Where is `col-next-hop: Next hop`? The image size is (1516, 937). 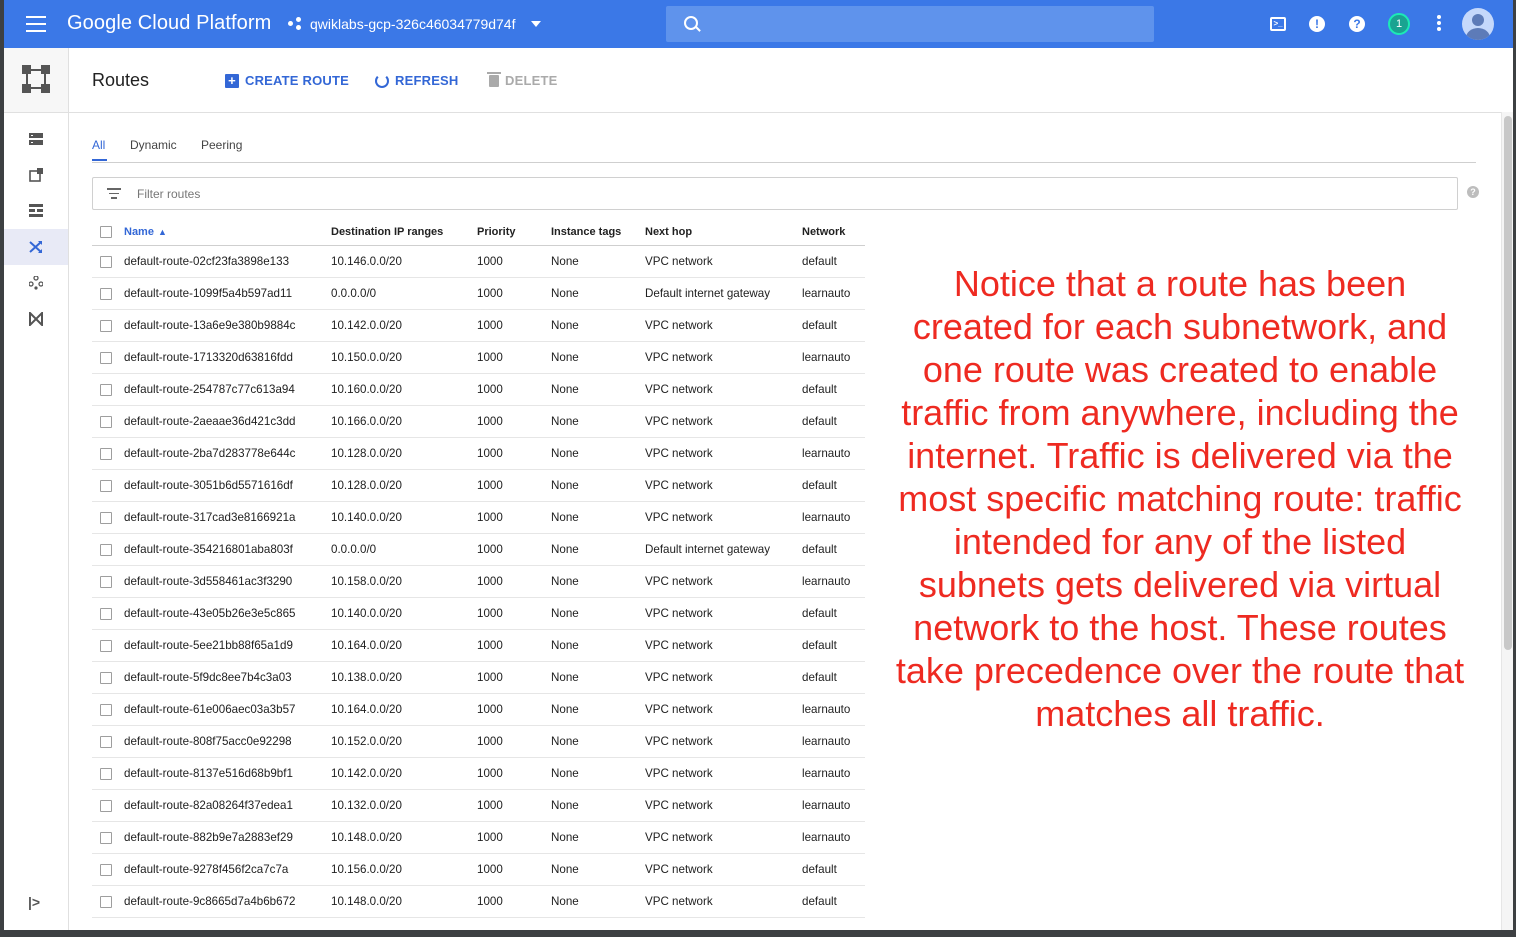 col-next-hop: Next hop is located at coordinates (723, 232).